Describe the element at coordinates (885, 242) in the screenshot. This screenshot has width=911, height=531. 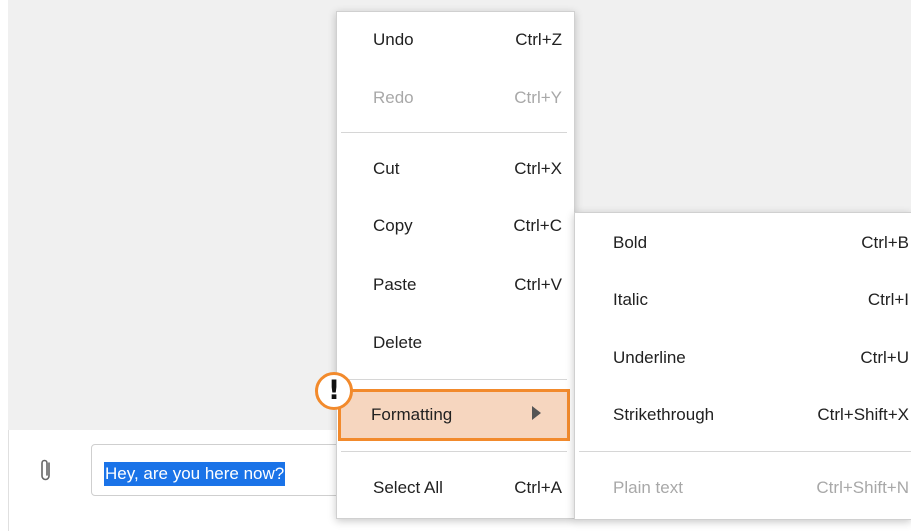
I see `menu-item-shortcut: Ctrl+B` at that location.